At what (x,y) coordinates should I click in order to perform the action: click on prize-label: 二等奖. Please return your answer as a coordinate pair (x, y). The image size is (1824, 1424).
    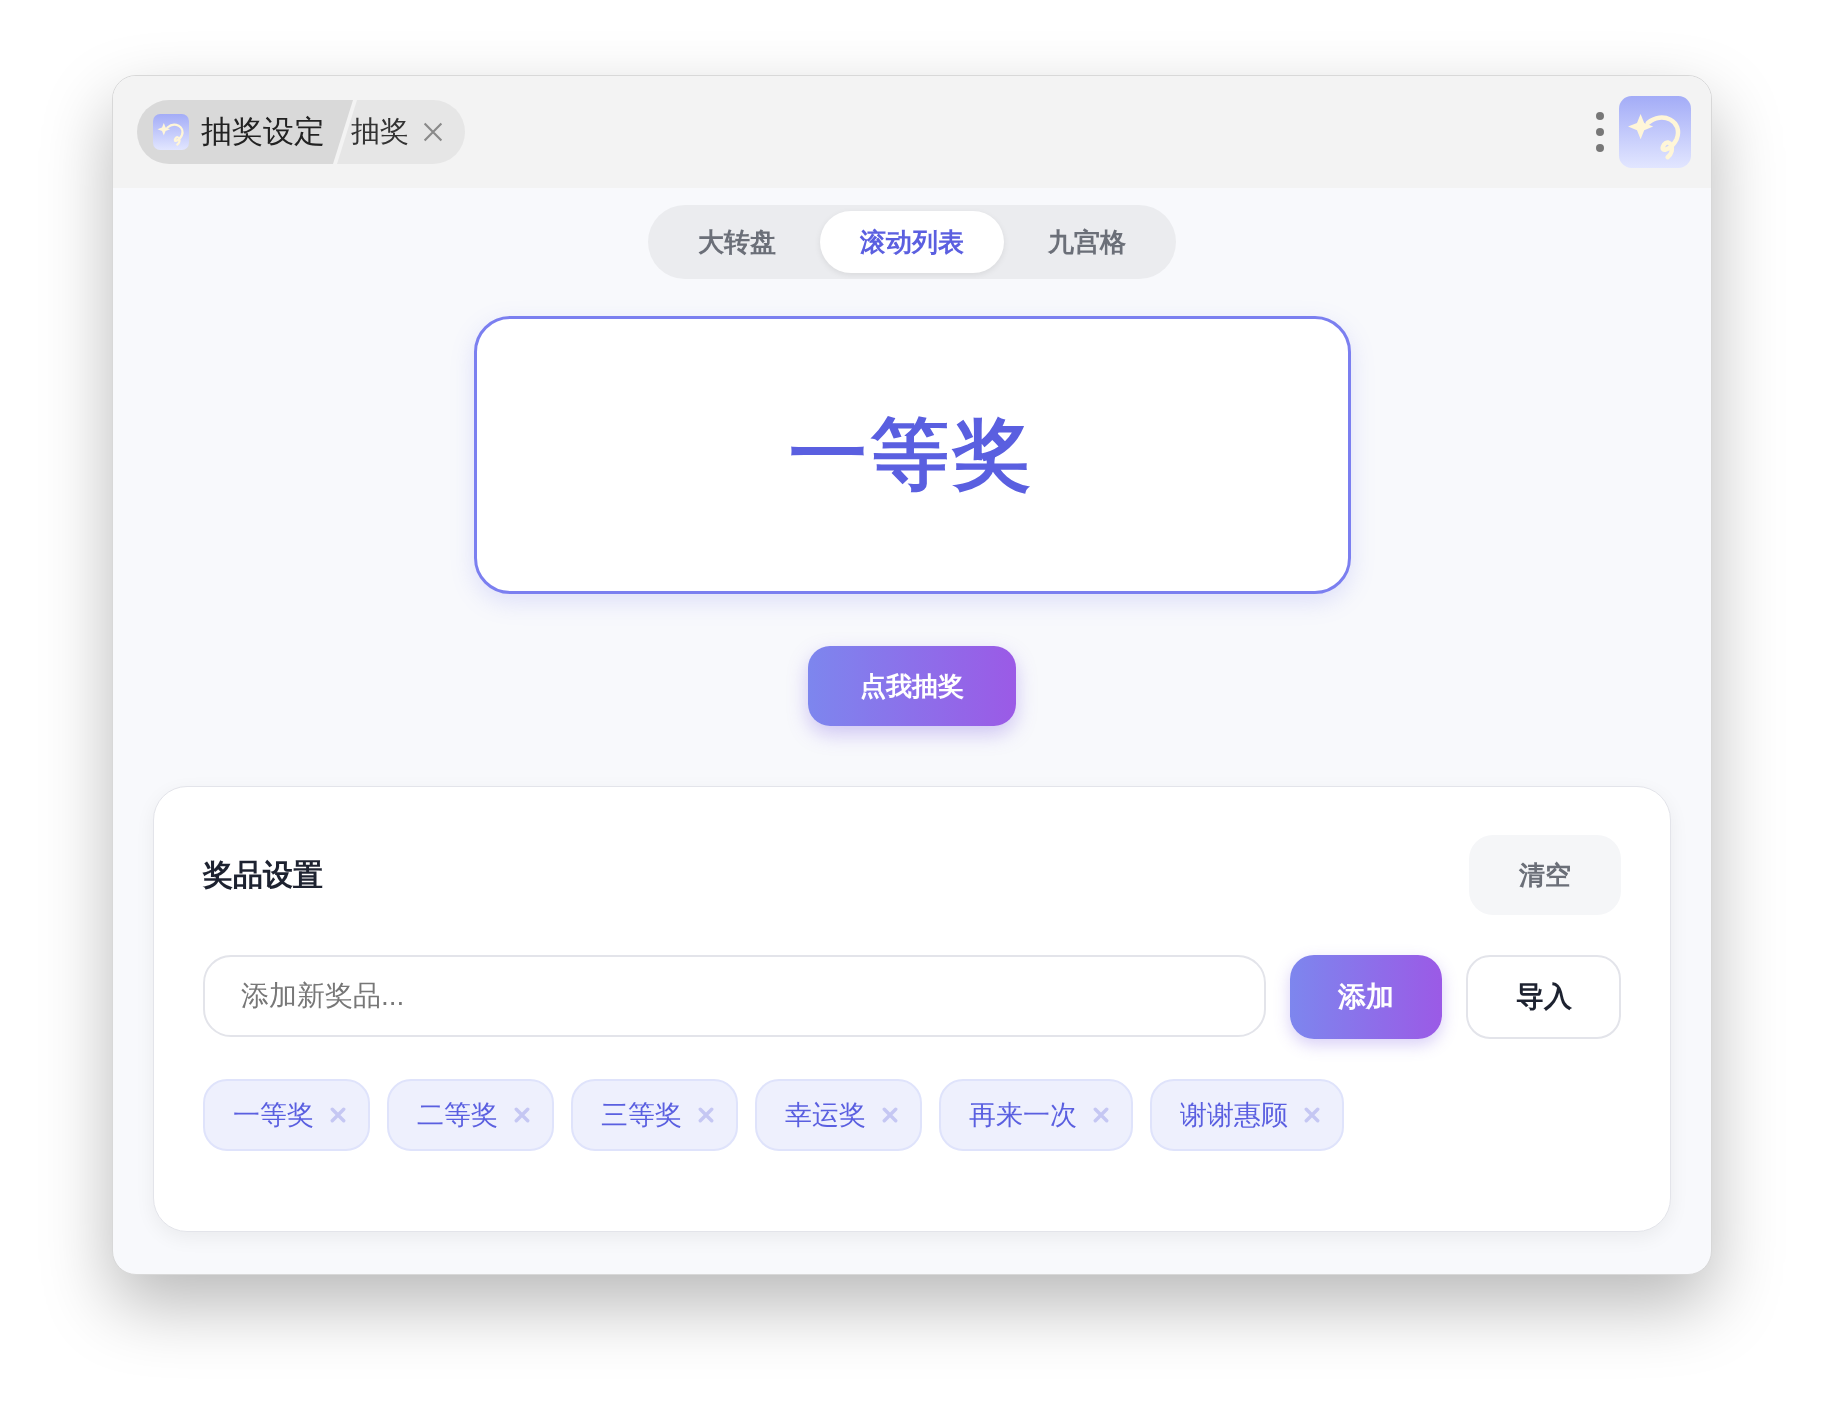
    Looking at the image, I should click on (457, 1115).